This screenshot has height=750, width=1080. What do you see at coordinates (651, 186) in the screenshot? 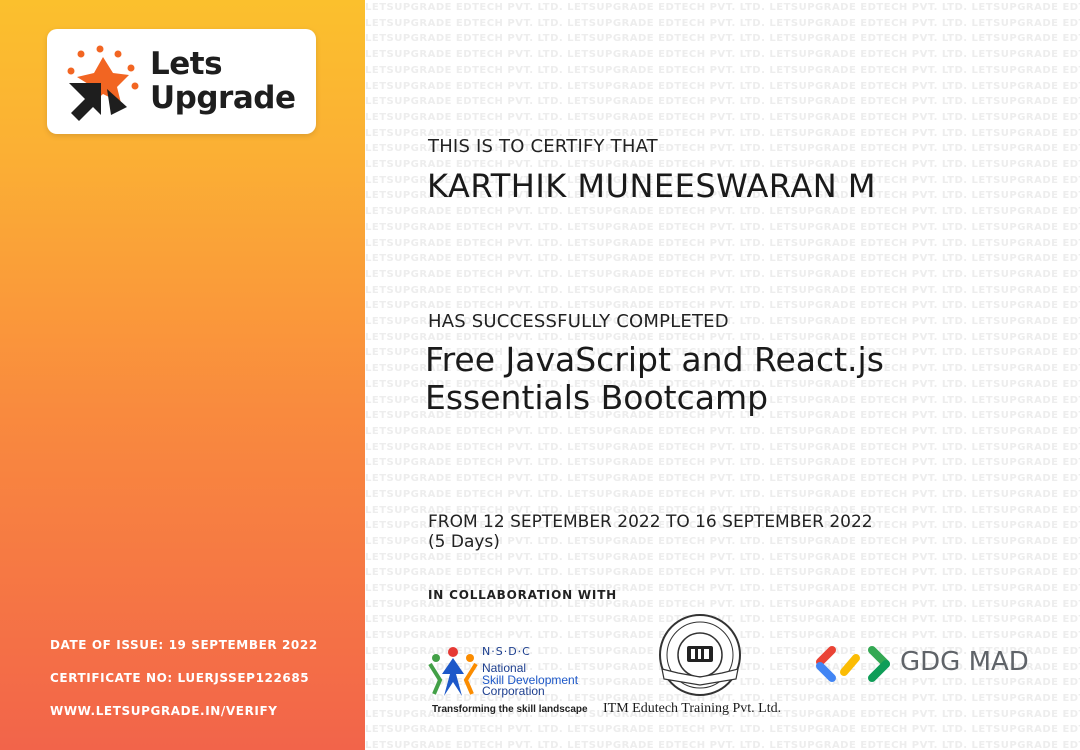
I see `recipient-name: KARTHIK MUNEESWARAN M` at bounding box center [651, 186].